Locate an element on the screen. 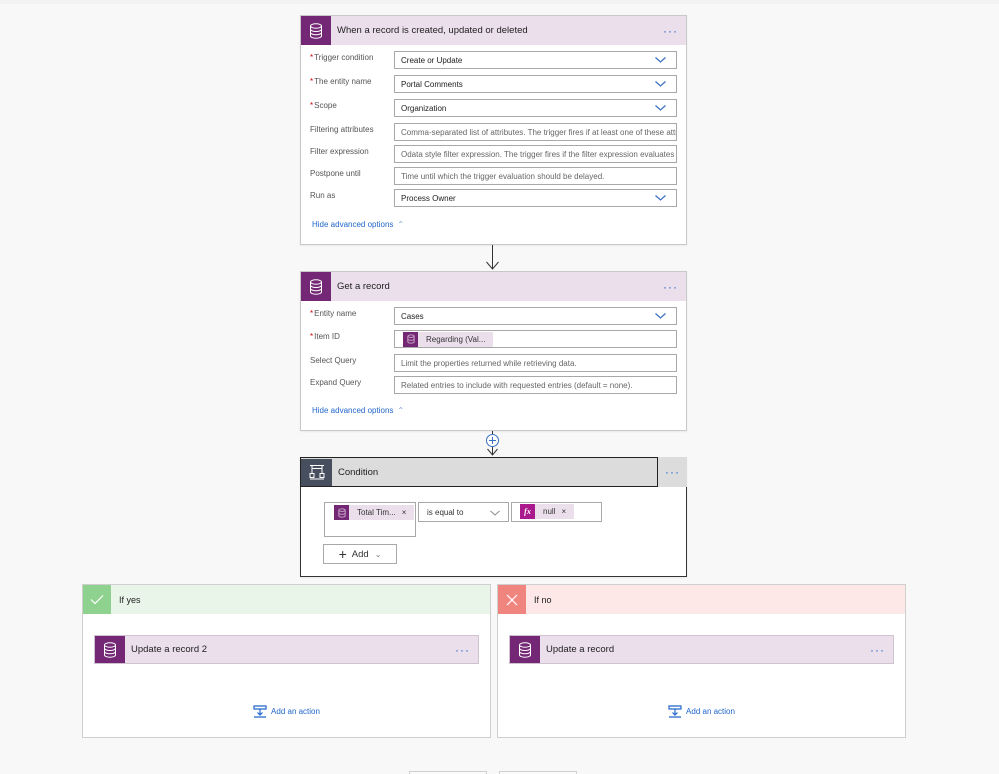  field-row-trigger-condition: *Trigger condition Create or Update is located at coordinates (493, 60).